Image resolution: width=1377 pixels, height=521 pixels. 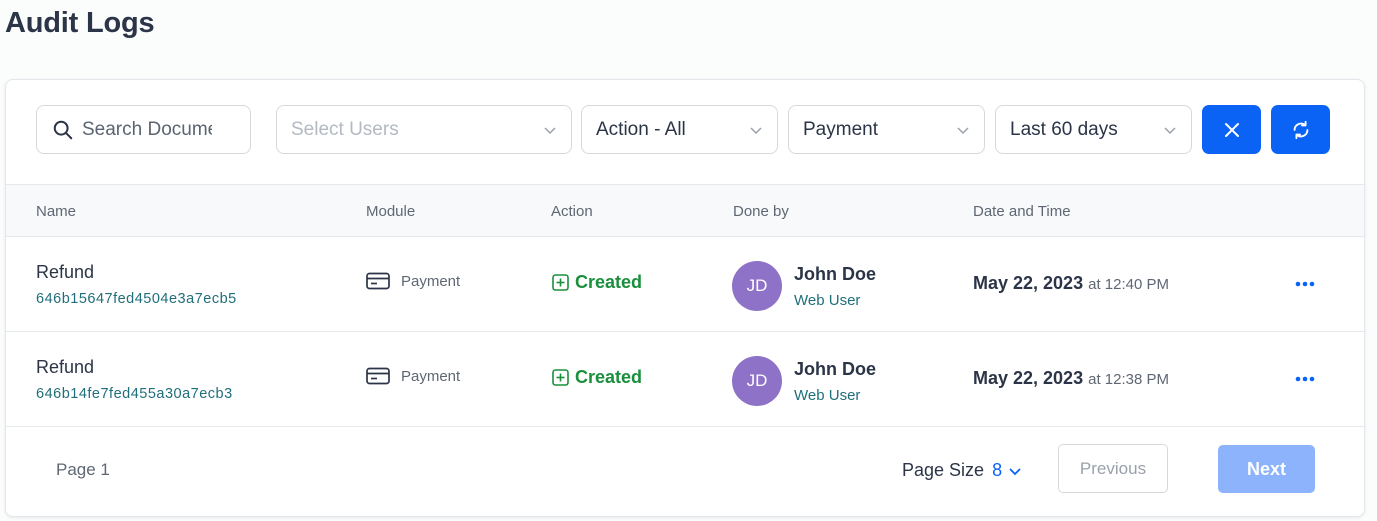 I want to click on date-range-select-label: Last 60 days, so click(x=1064, y=129).